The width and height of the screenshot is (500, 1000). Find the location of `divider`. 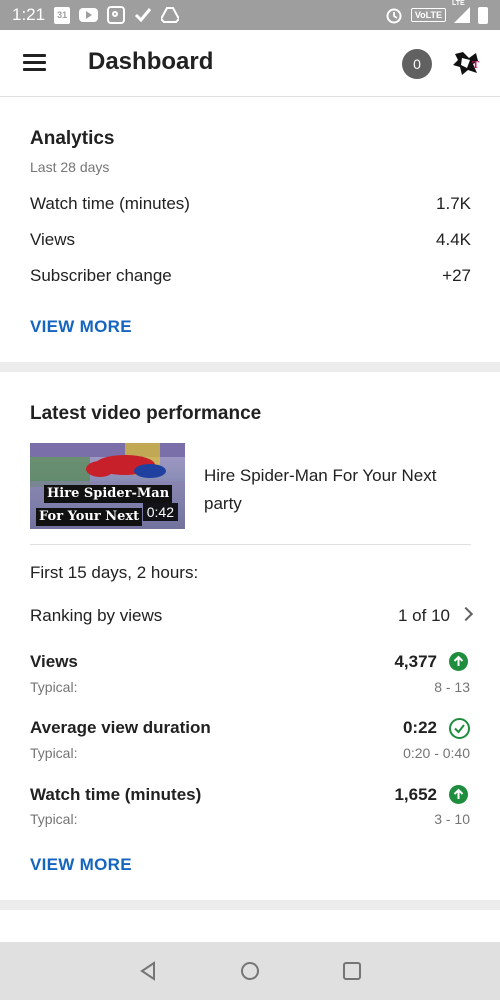

divider is located at coordinates (250, 544).